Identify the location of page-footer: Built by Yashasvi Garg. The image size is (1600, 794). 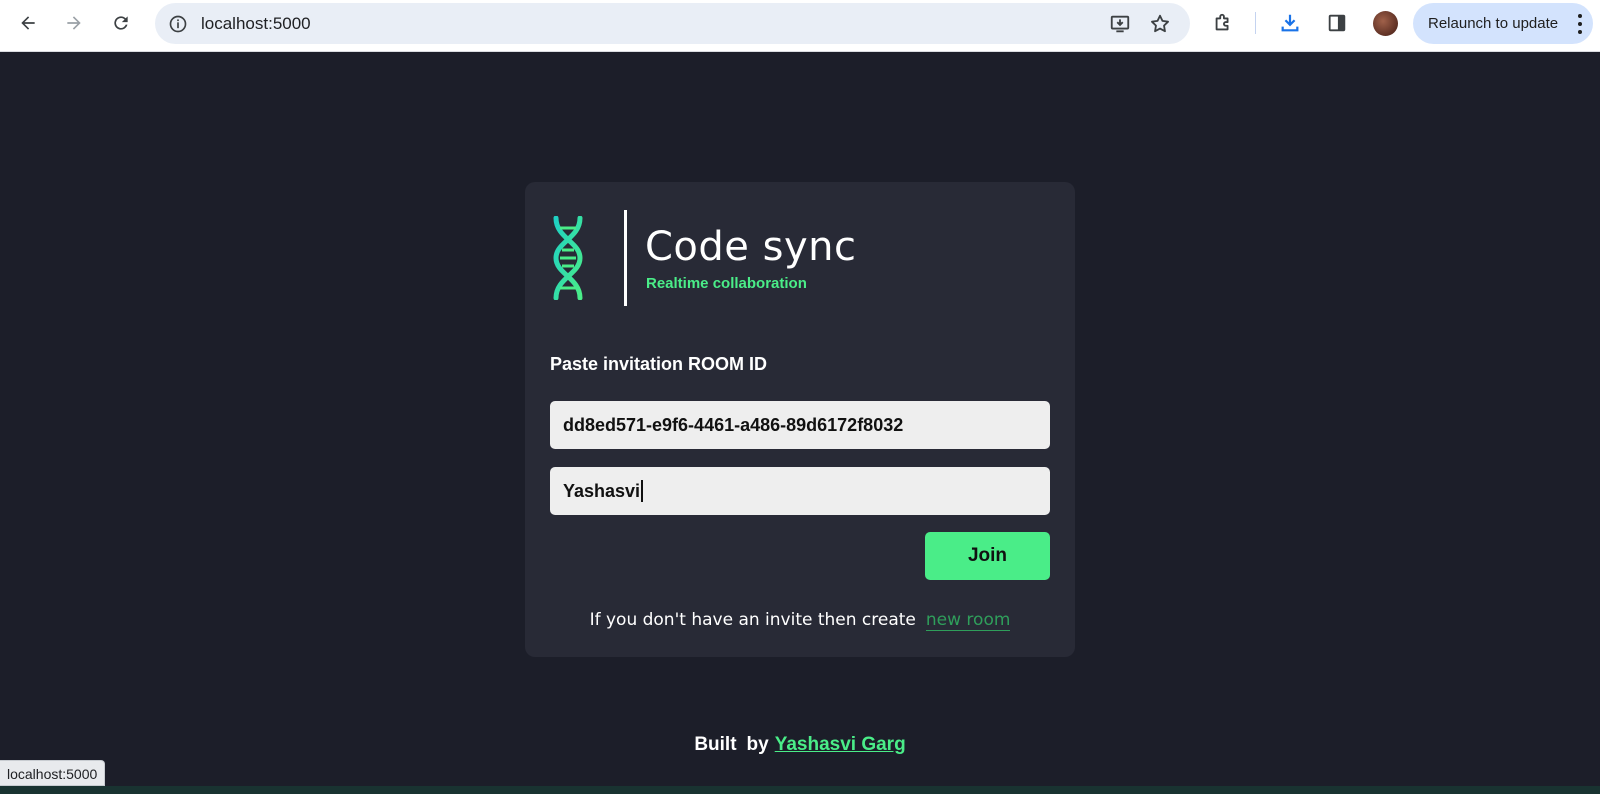
(800, 745).